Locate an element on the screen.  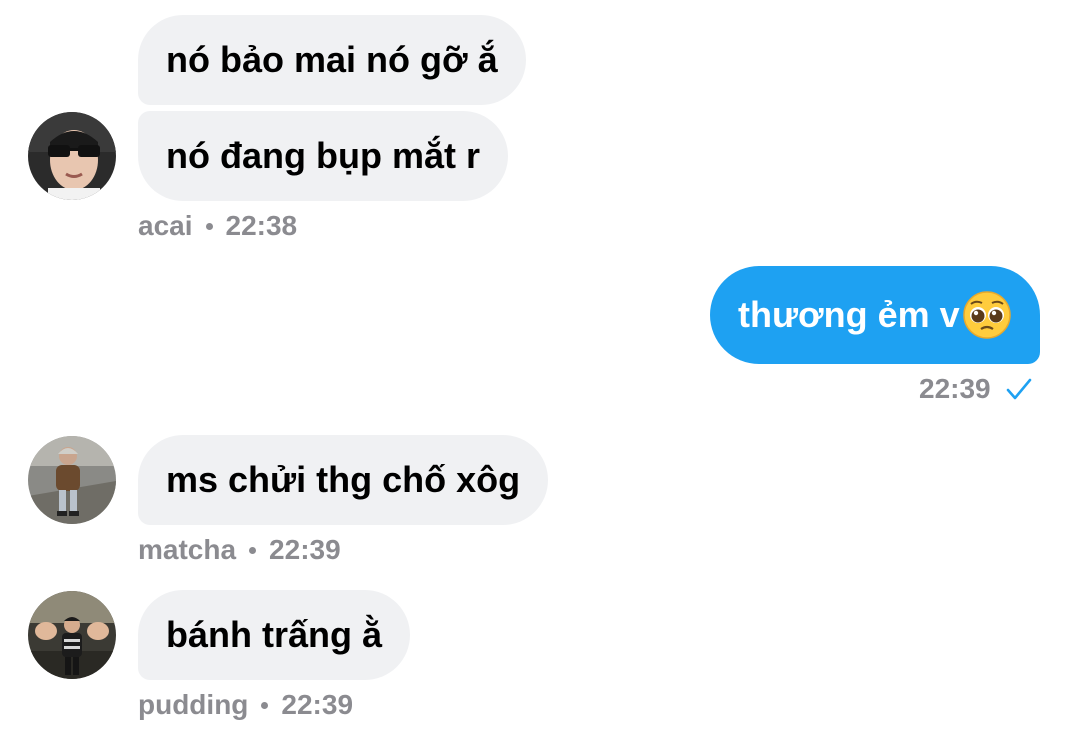
message-bubble-pudding: bánh trấng ằ is located at coordinates (274, 635).